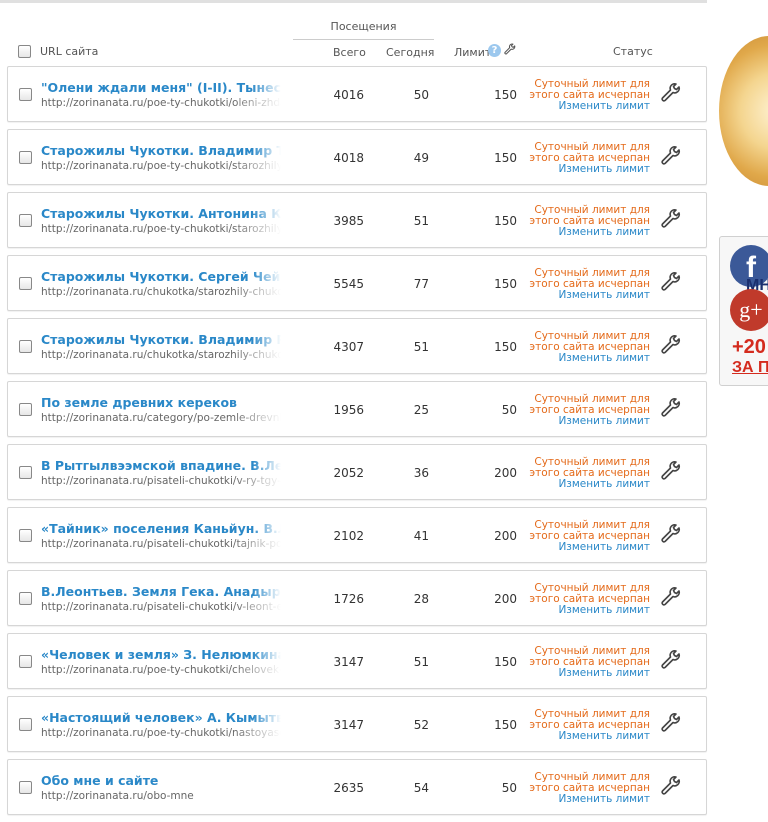  What do you see at coordinates (161, 654) in the screenshot?
I see `site-title-link: «Человек и земля» З. Нелюмкина` at bounding box center [161, 654].